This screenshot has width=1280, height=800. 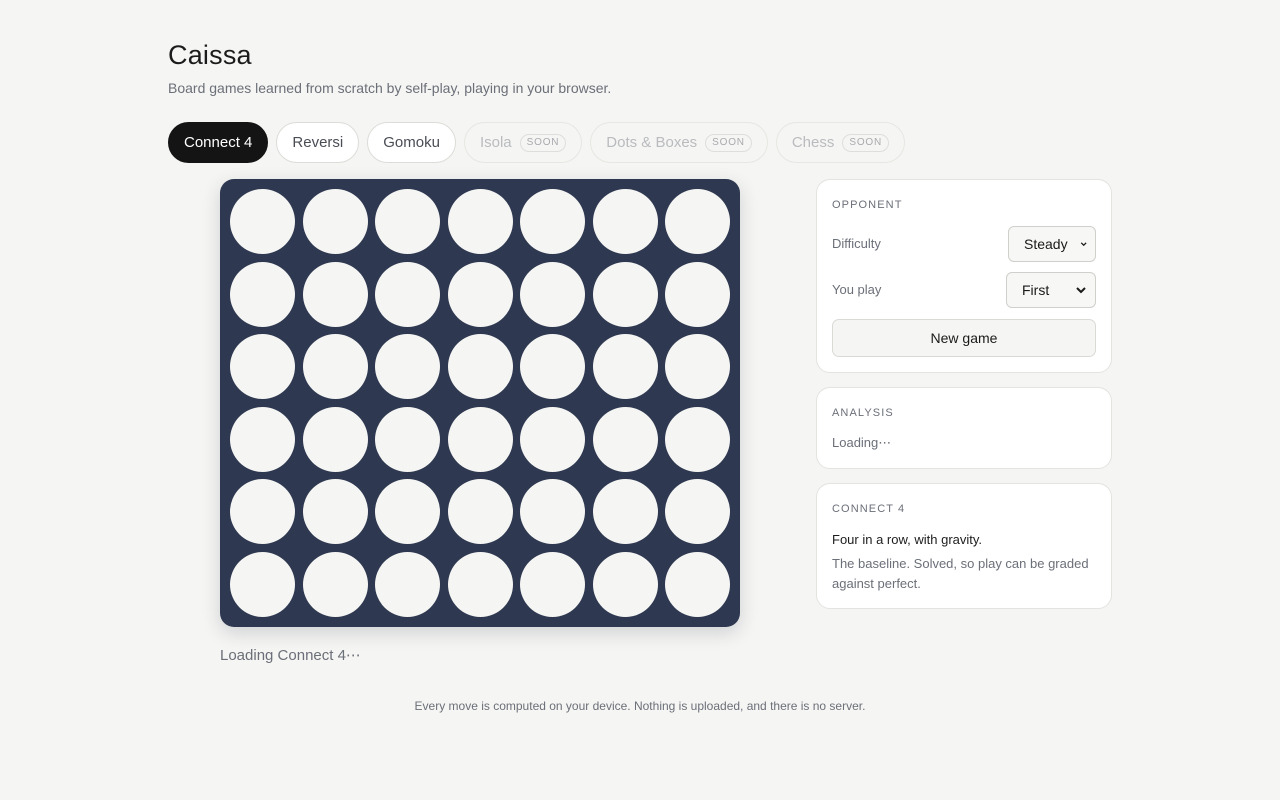 I want to click on tab-dots-and-boxes: Dots & Boxes SOON, so click(x=679, y=142).